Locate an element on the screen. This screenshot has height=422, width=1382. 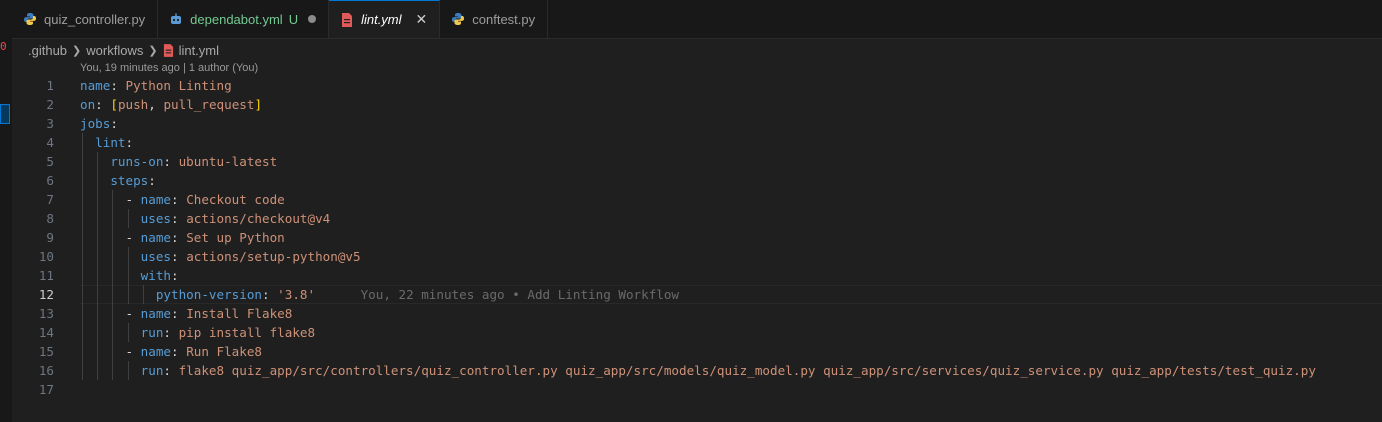
breadcrumb-item-workflows: workflows is located at coordinates (114, 50).